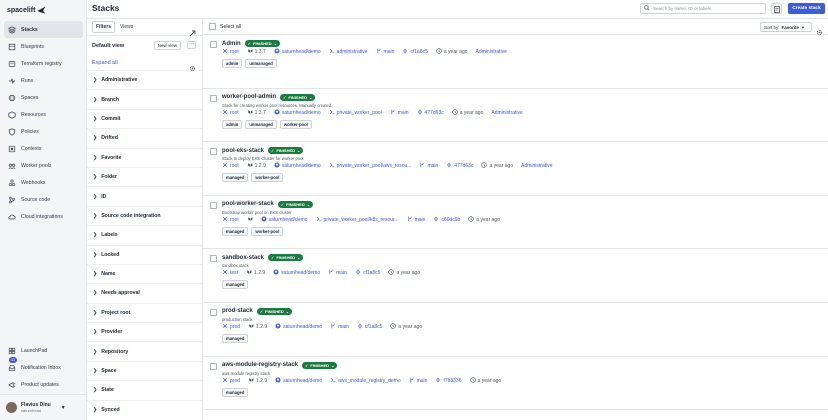 The image size is (828, 420). Describe the element at coordinates (104, 27) in the screenshot. I see `tab-filters: Filters` at that location.